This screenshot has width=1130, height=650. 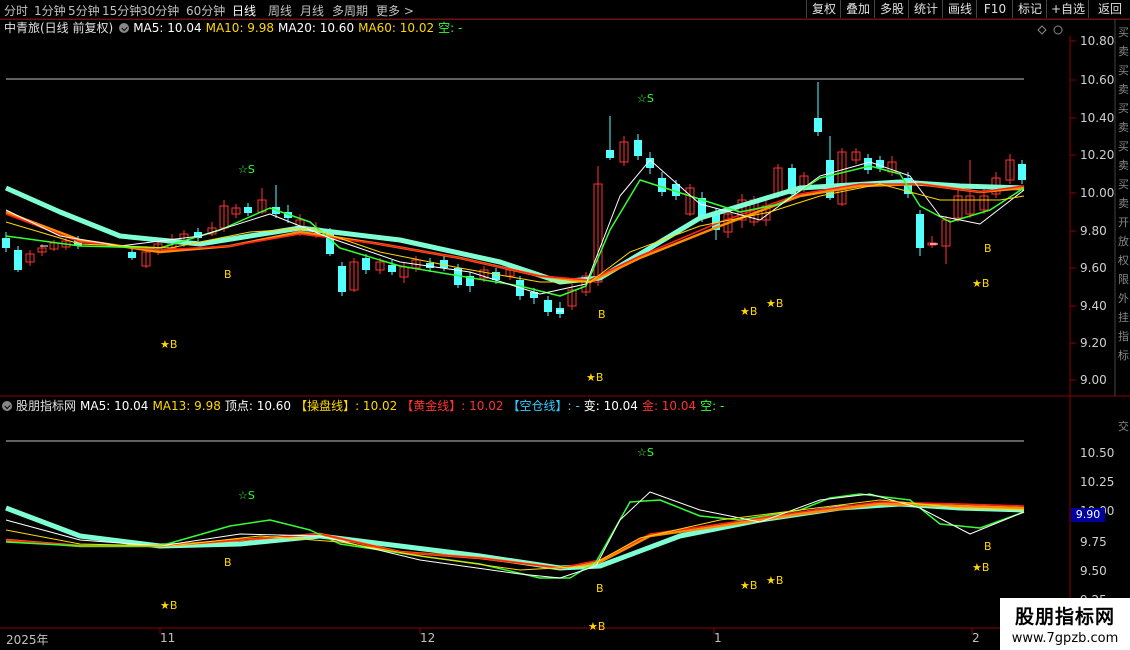 What do you see at coordinates (1064, 617) in the screenshot?
I see `watermark-title: 股朋指标网` at bounding box center [1064, 617].